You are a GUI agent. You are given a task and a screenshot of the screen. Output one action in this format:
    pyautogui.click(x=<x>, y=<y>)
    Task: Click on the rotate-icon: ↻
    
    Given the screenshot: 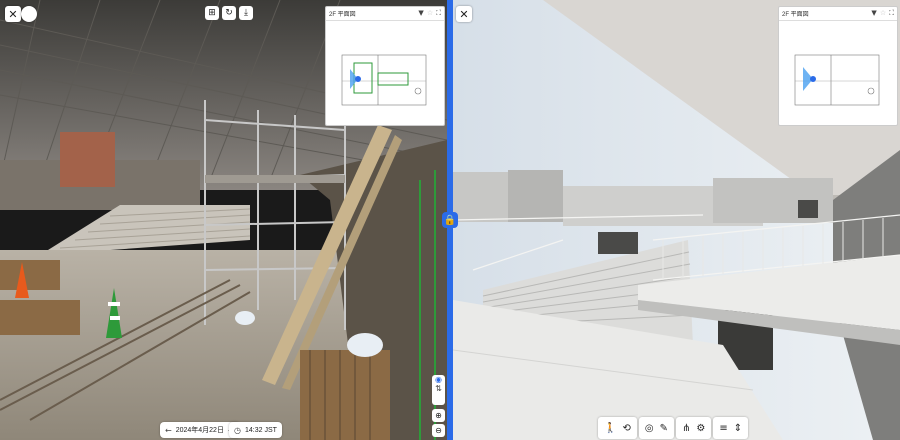 What is the action you would take?
    pyautogui.click(x=229, y=13)
    